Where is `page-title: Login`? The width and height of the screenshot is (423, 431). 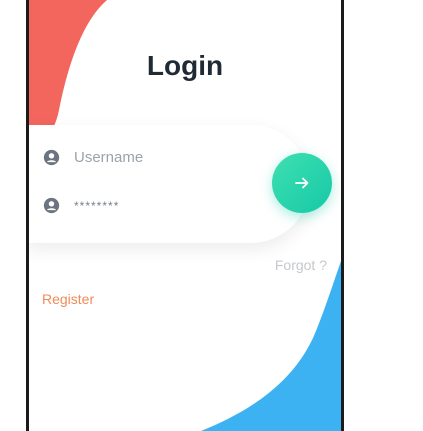
page-title: Login is located at coordinates (185, 65).